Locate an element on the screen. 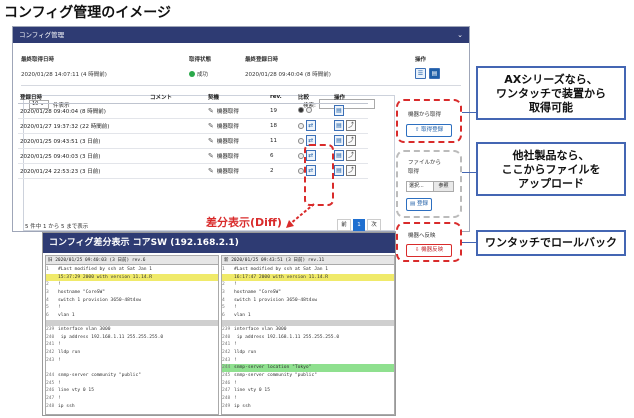 This screenshot has width=634, height=418. upload-register-button: ▤ 登録 is located at coordinates (419, 204).